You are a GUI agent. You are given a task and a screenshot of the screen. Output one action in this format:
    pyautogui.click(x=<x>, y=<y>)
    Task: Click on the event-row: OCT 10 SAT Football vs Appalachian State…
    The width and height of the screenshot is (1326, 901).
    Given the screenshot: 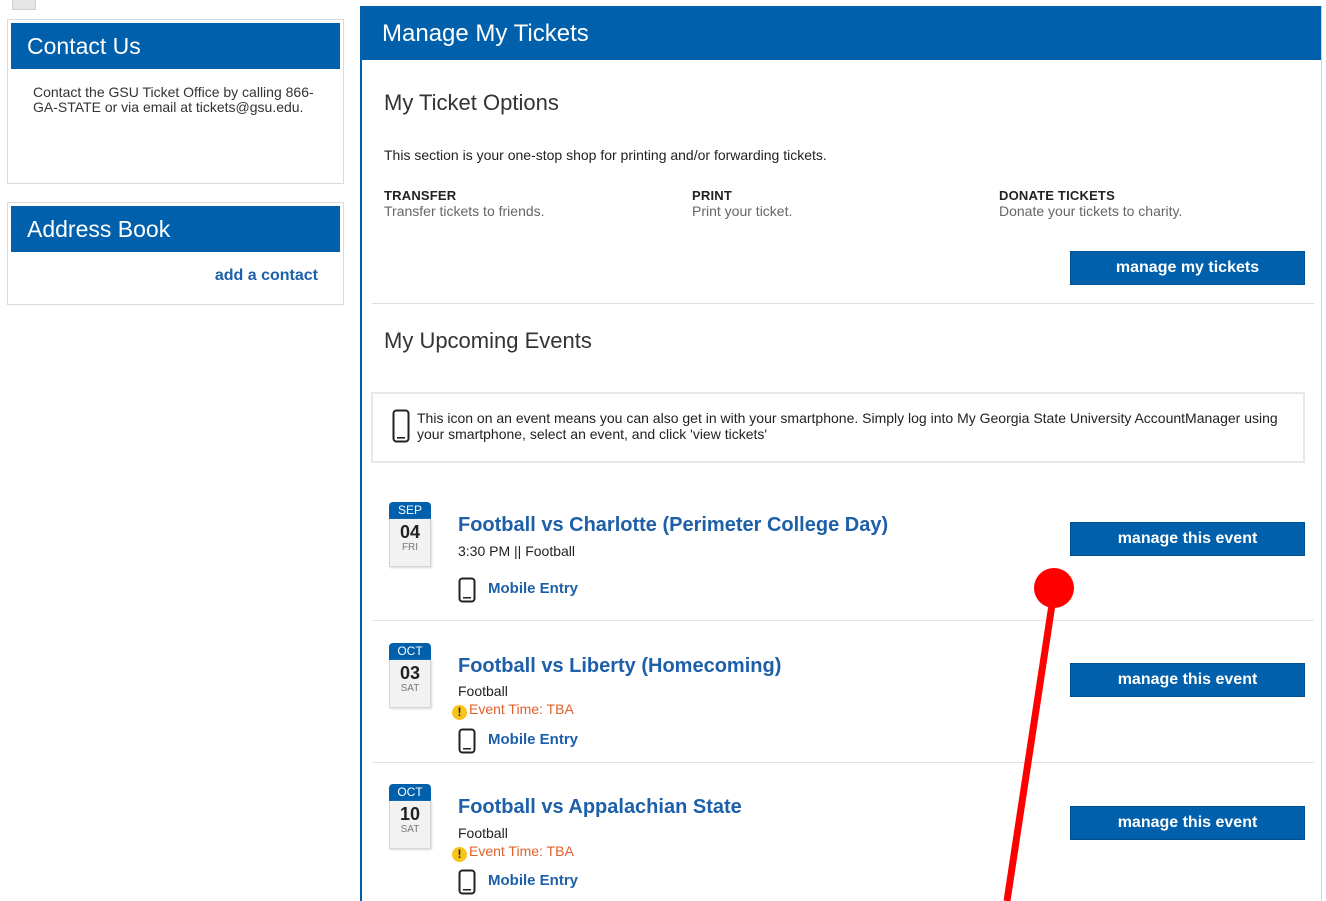 What is the action you would take?
    pyautogui.click(x=842, y=842)
    